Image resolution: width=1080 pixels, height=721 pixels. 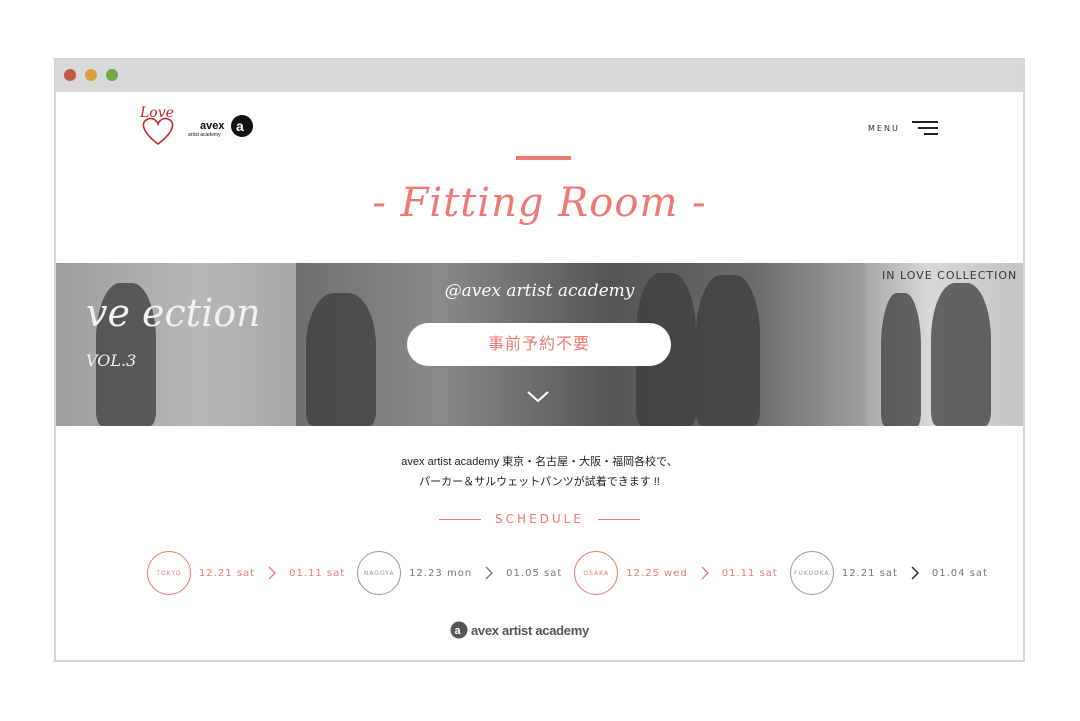 I want to click on page-title: - Fitting Room -, so click(x=539, y=203).